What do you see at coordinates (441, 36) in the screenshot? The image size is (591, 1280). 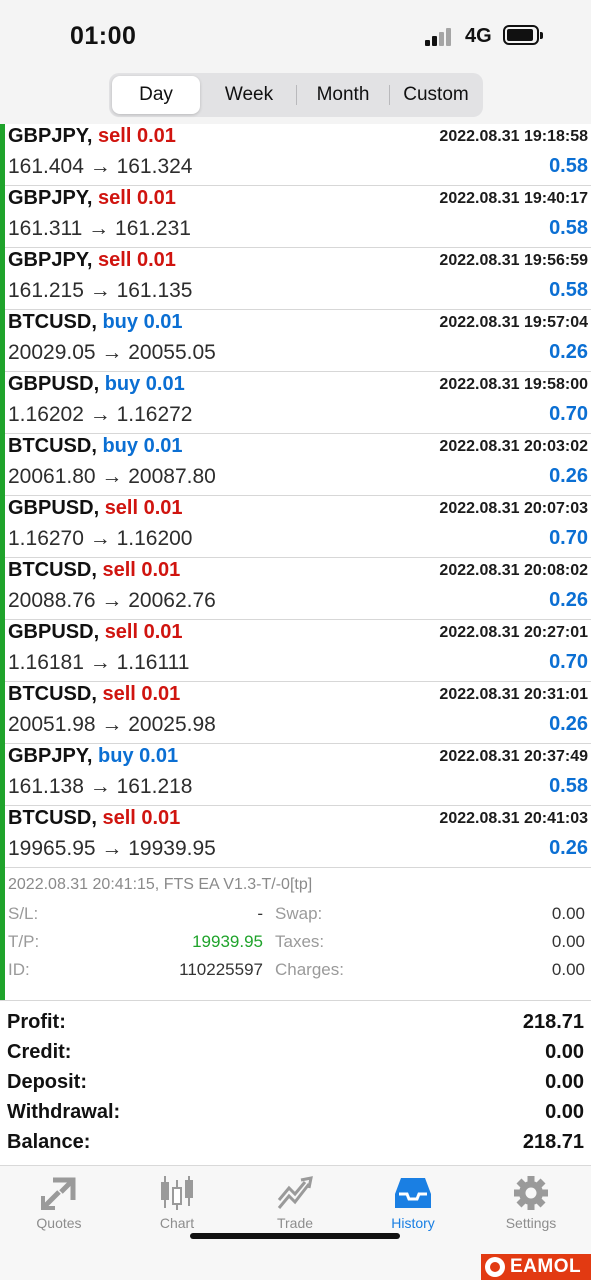 I see `cellular-signal-icon` at bounding box center [441, 36].